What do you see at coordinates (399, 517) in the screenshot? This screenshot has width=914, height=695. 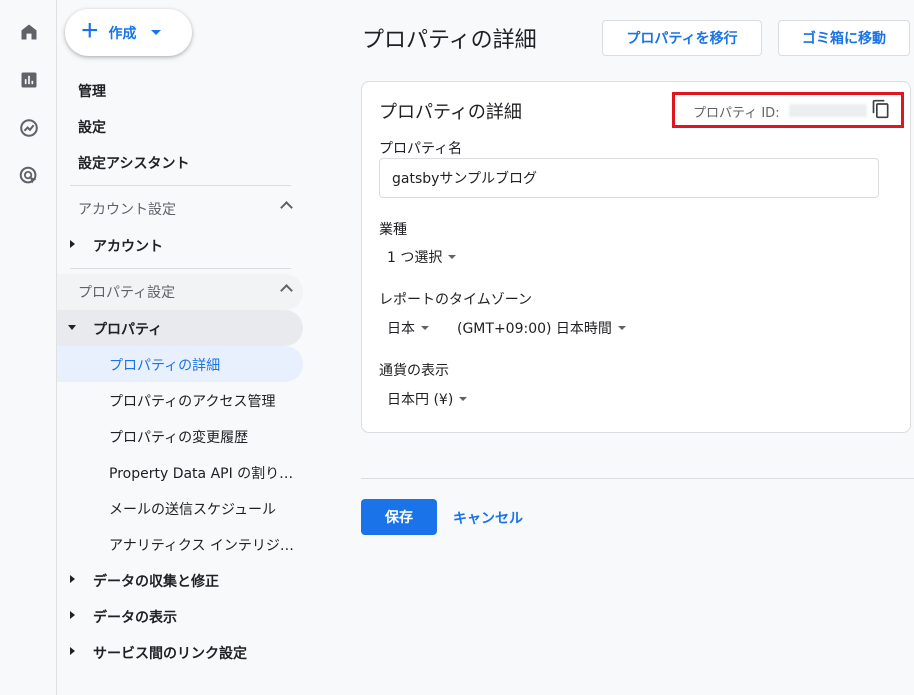 I see `save-button: 保存` at bounding box center [399, 517].